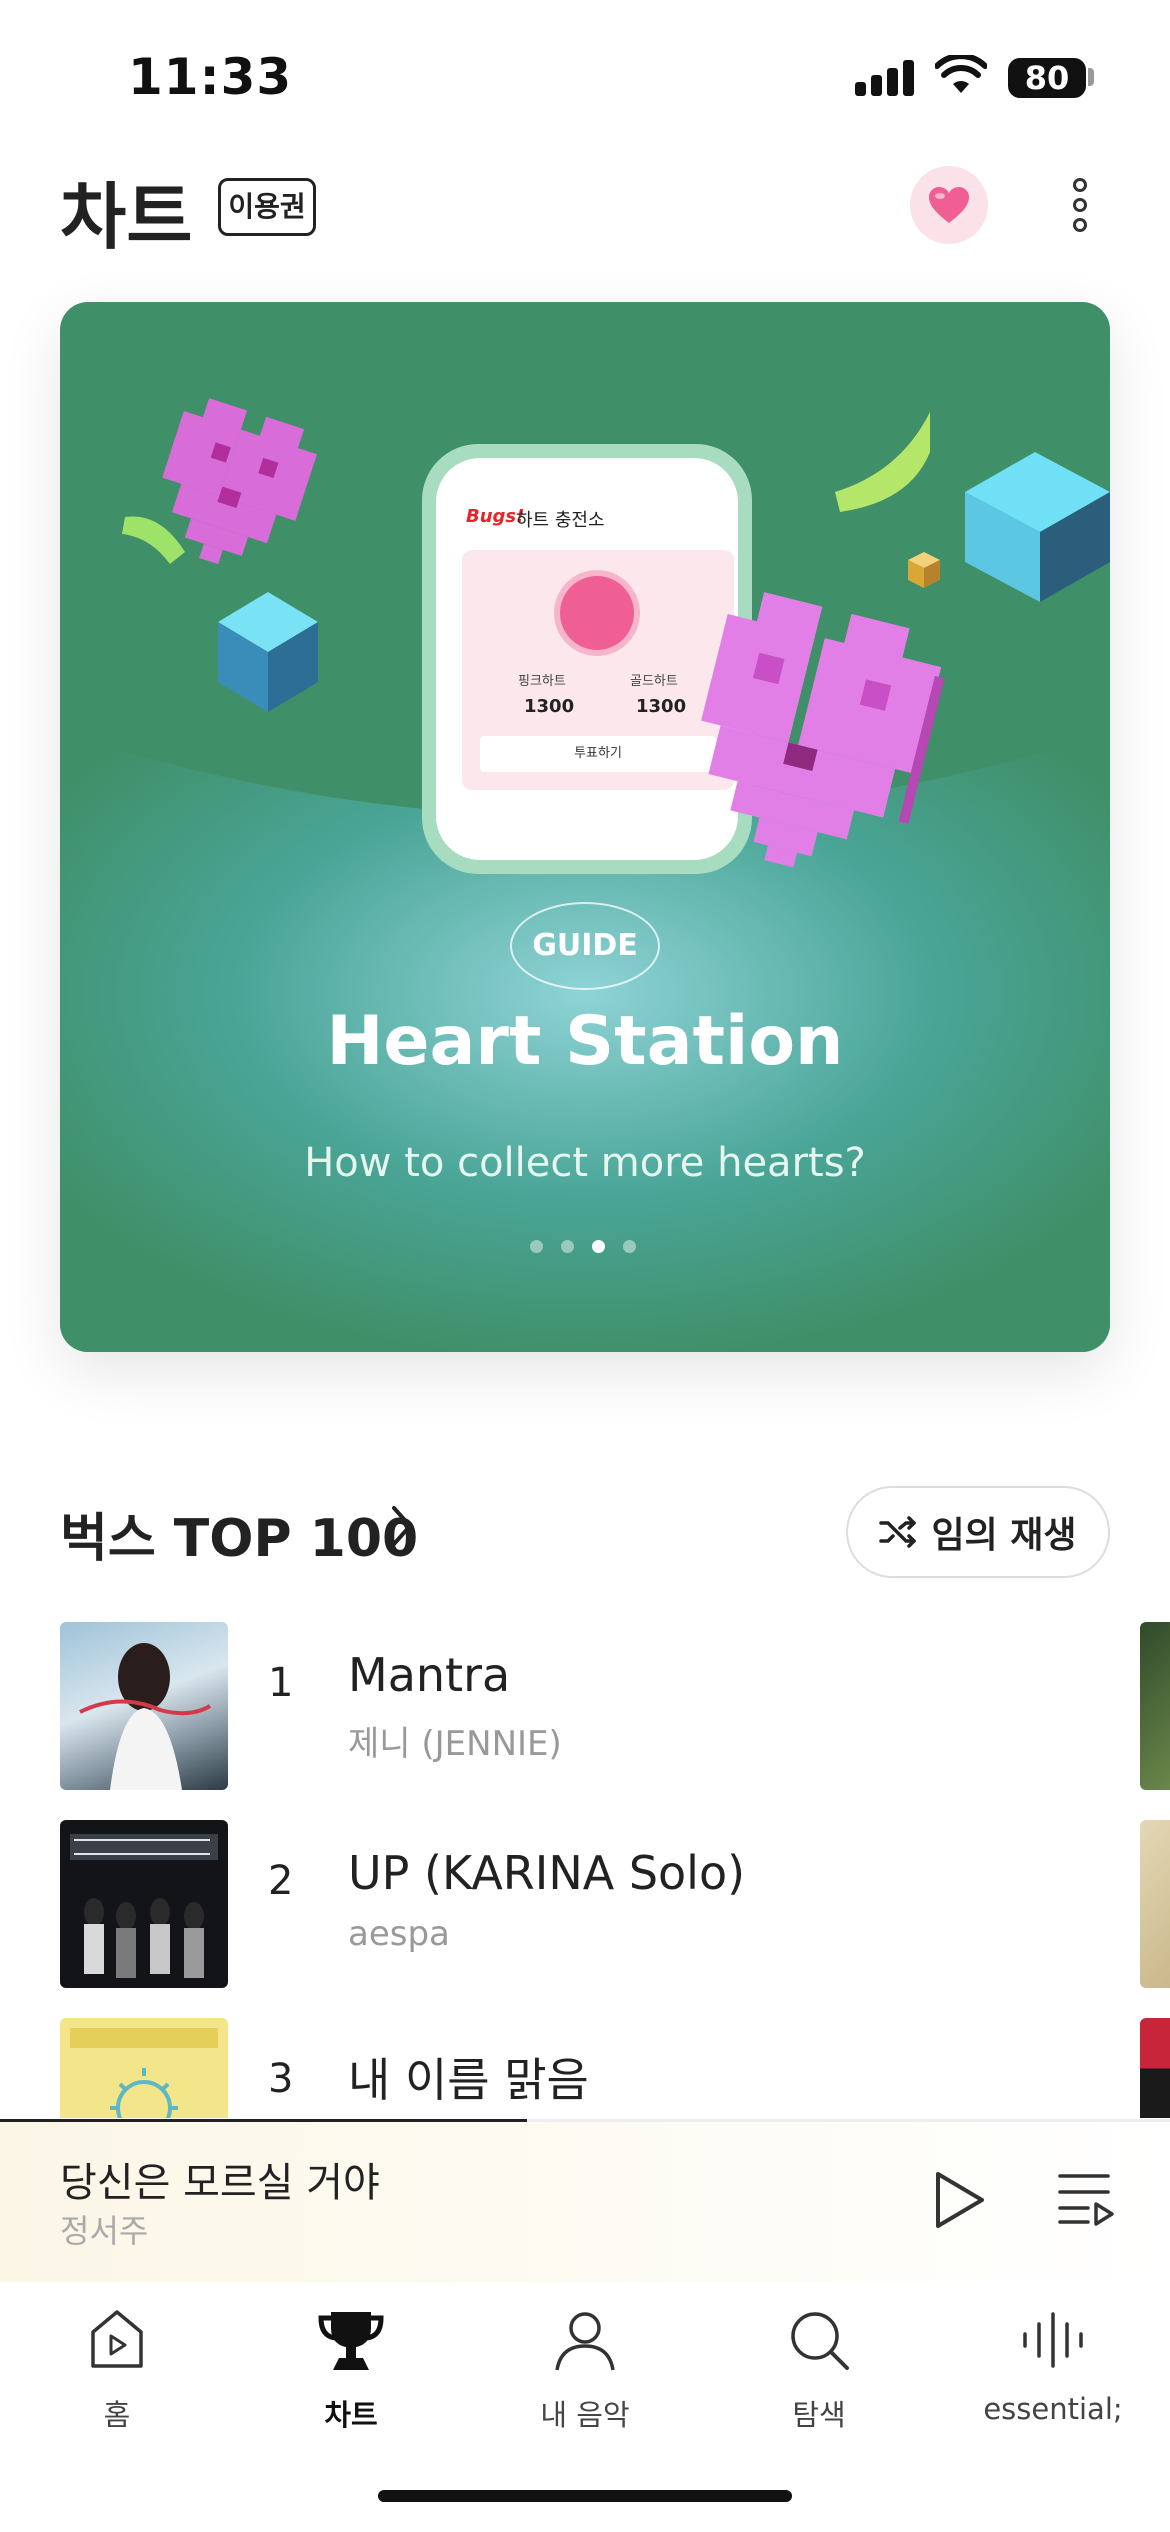 Image resolution: width=1170 pixels, height=2532 pixels. I want to click on page-indicator, so click(583, 1246).